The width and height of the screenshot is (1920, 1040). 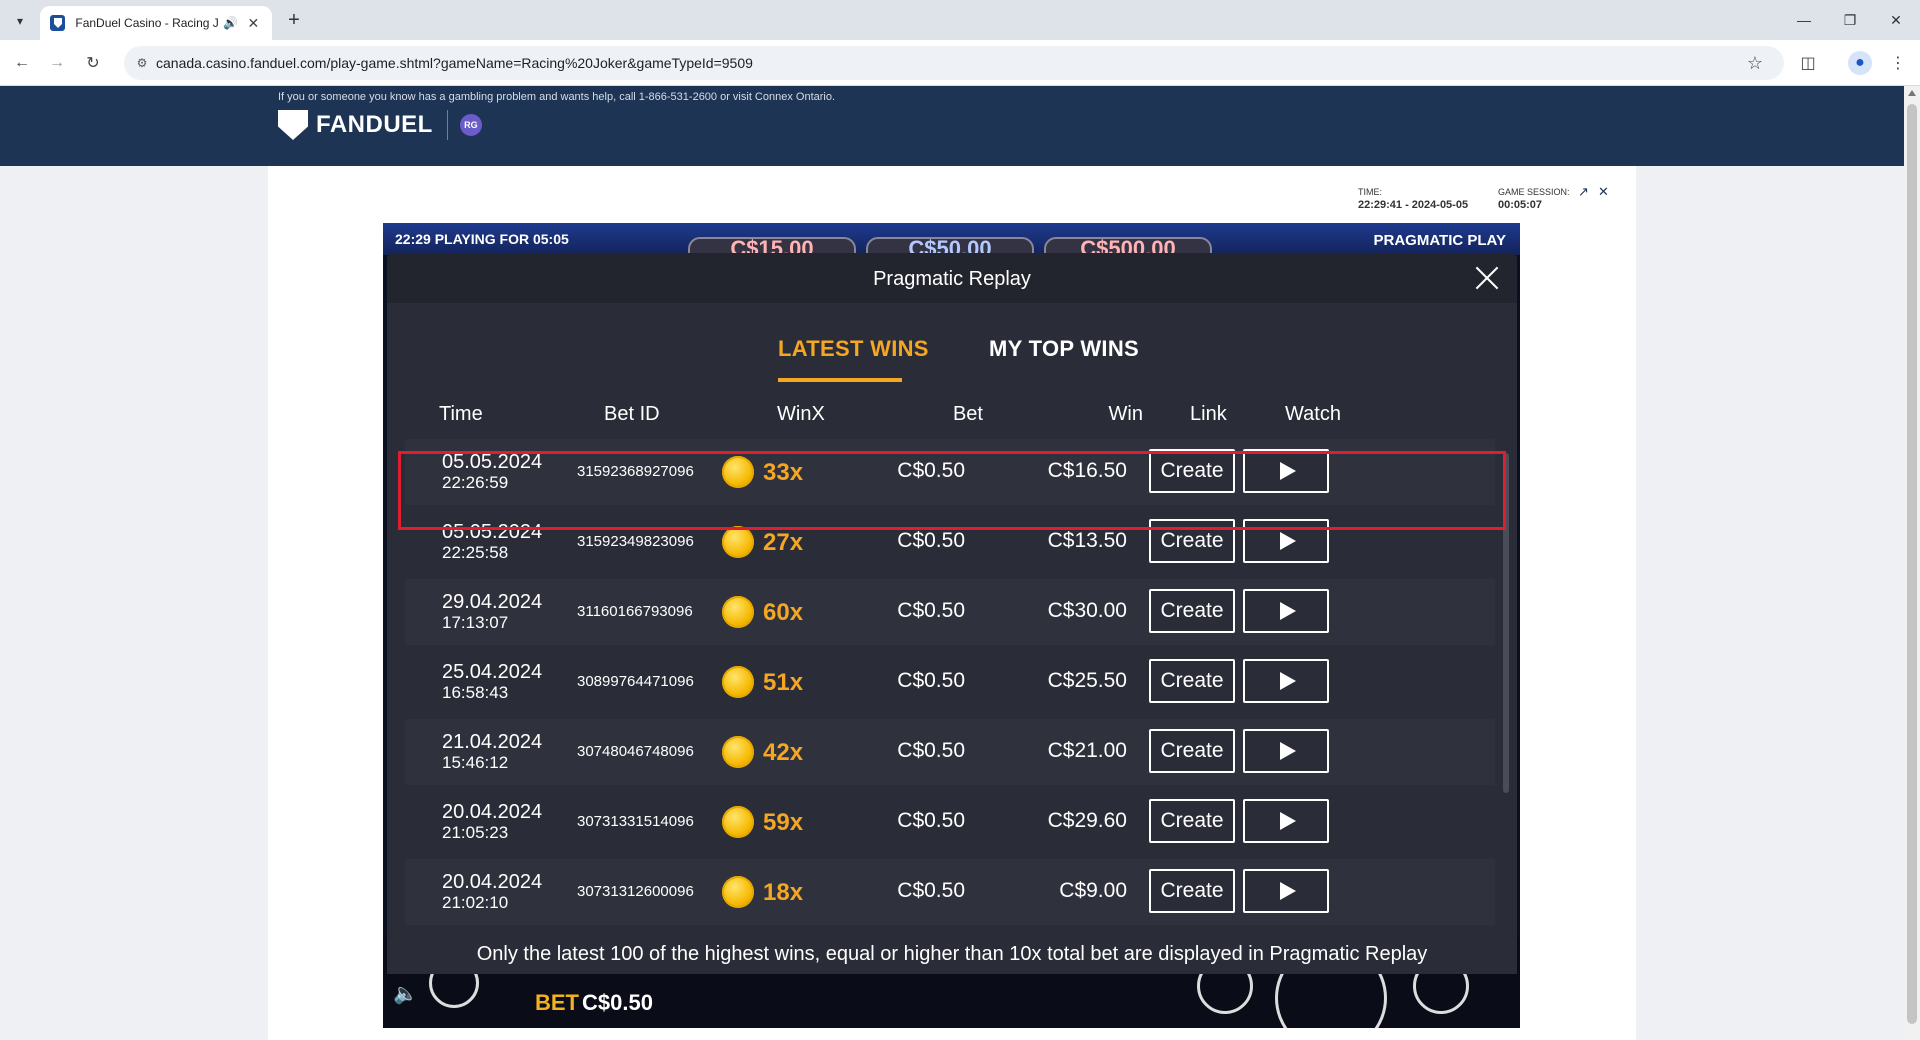 What do you see at coordinates (1087, 470) in the screenshot?
I see `row-win: C$16.50` at bounding box center [1087, 470].